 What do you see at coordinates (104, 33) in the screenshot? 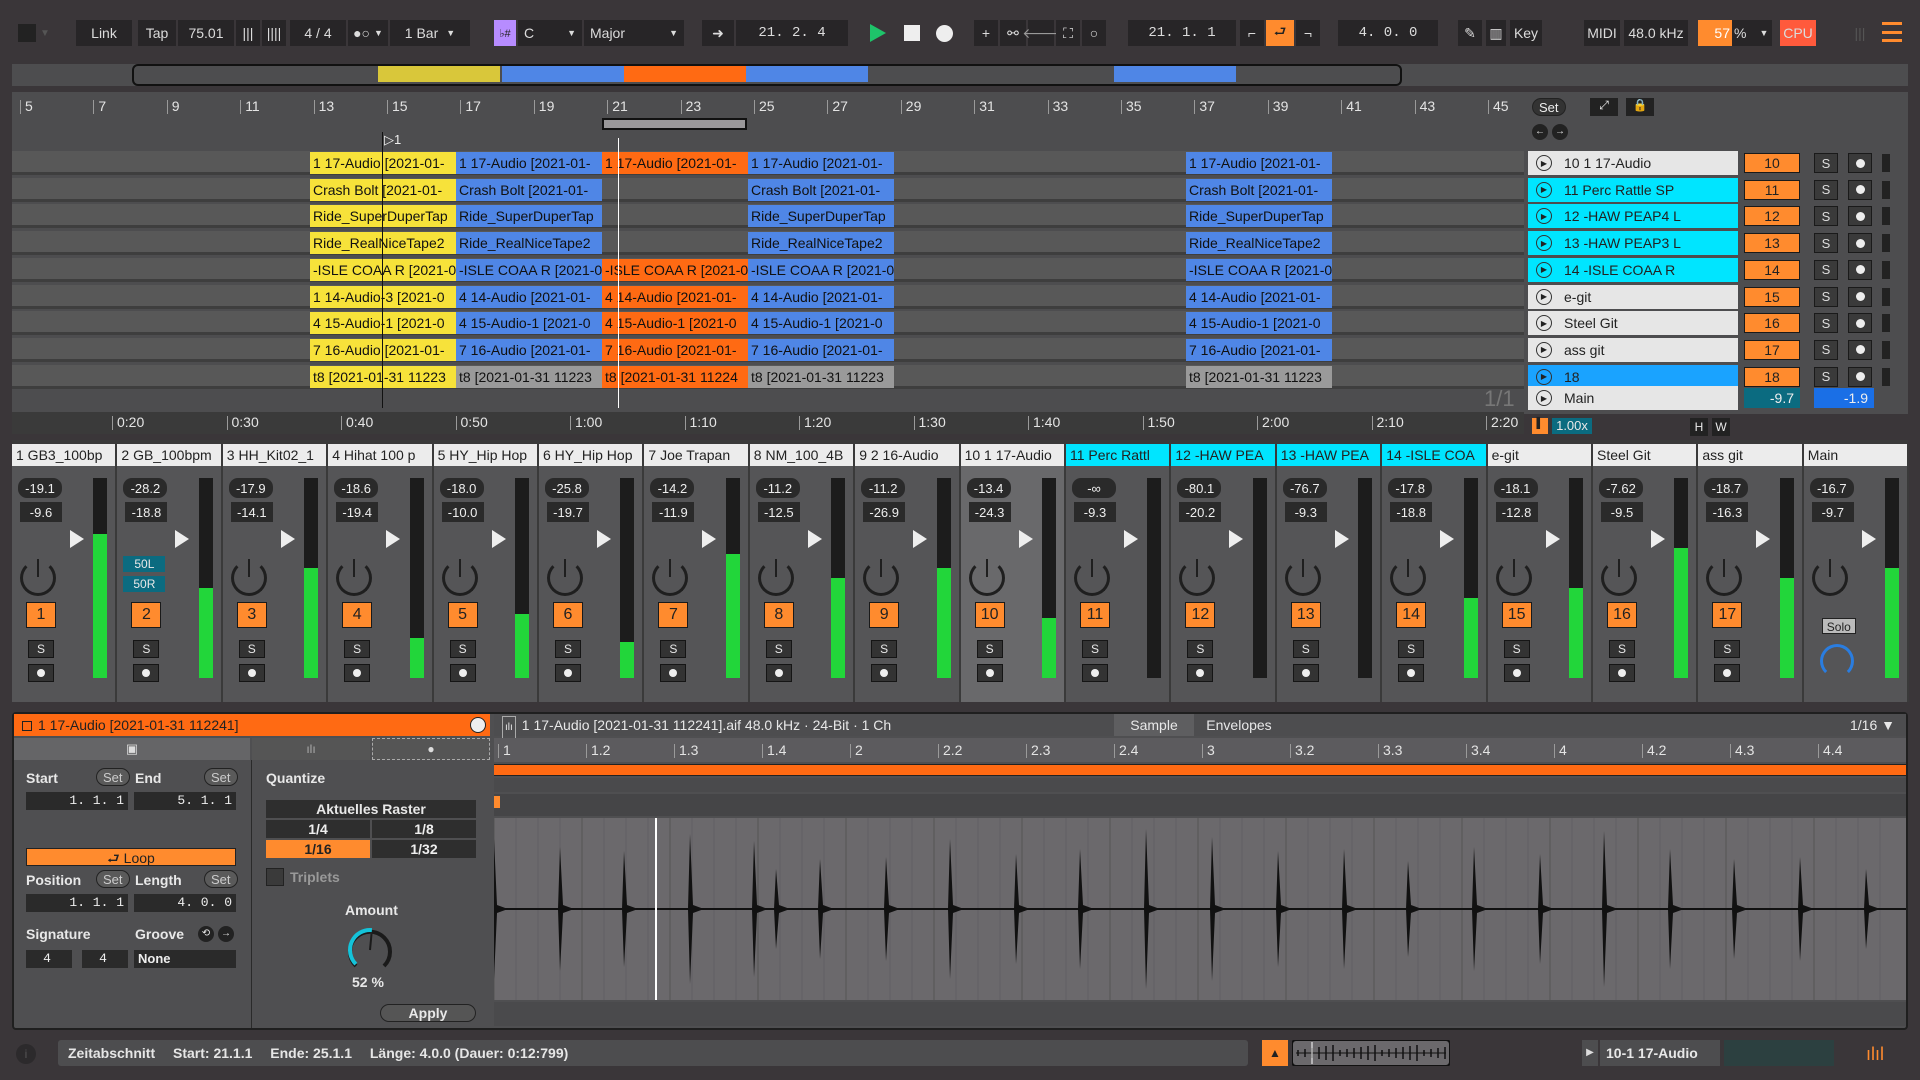
I see `link-button: Link` at bounding box center [104, 33].